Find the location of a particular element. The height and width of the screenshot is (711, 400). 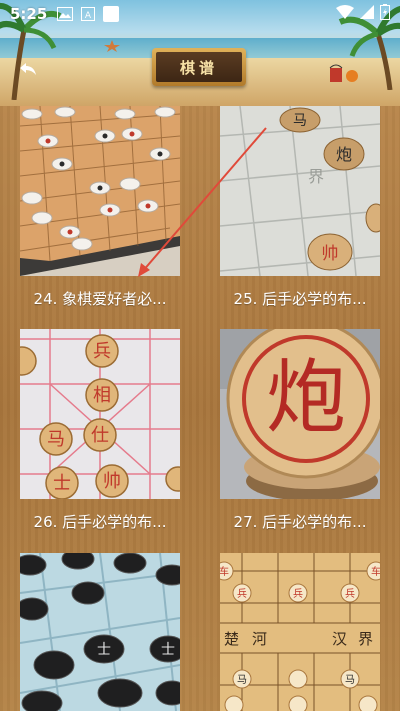

record-card-28: 士 士 is located at coordinates (100, 632).